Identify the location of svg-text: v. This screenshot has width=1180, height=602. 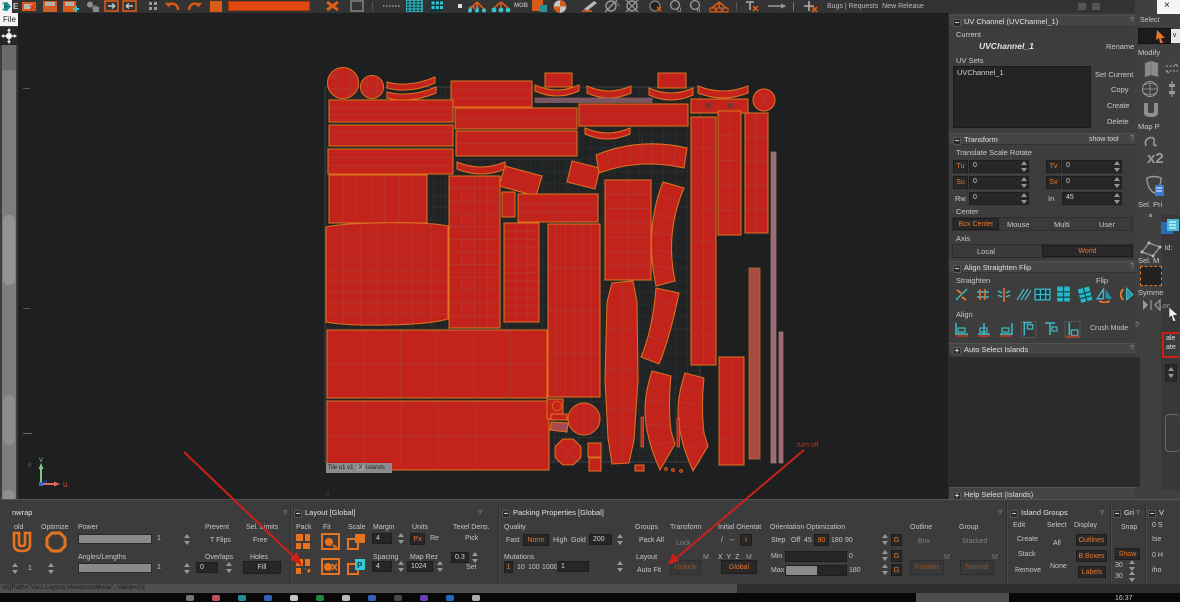
(41, 459).